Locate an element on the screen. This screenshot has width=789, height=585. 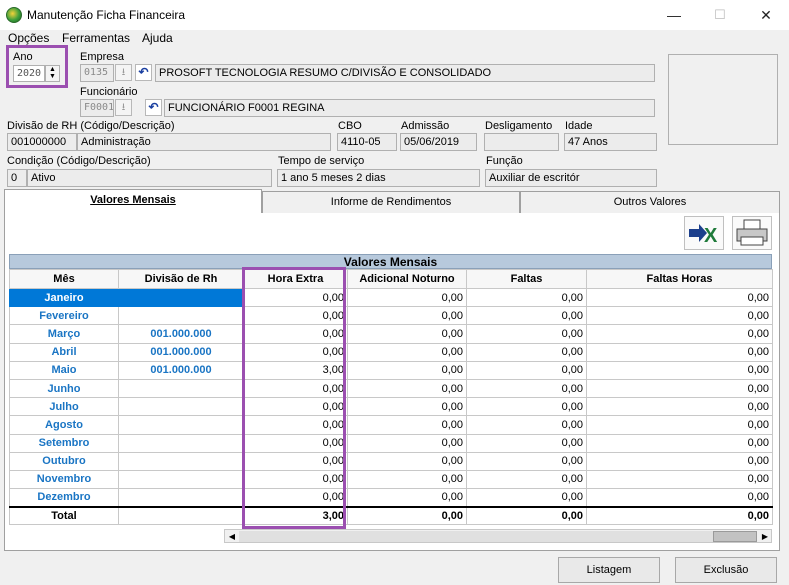
menu-ferramentas: Ferramentas is located at coordinates (96, 38).